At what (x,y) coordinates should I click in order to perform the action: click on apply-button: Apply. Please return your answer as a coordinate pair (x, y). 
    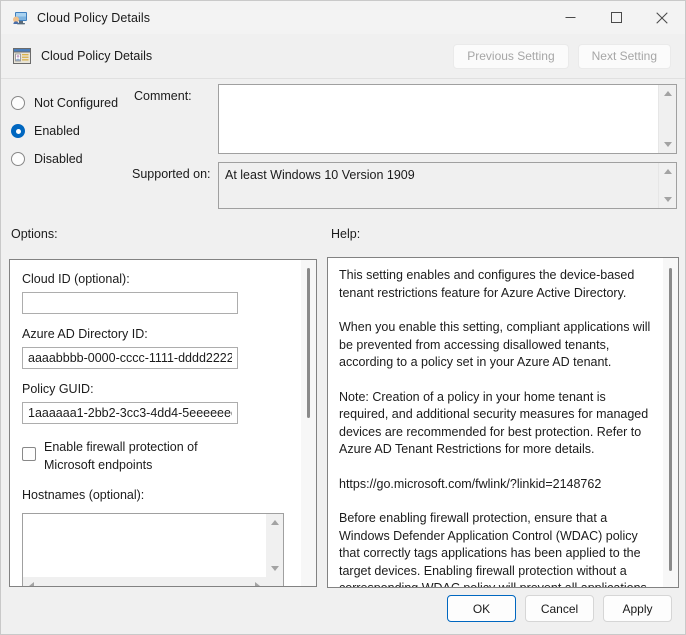
    Looking at the image, I should click on (637, 608).